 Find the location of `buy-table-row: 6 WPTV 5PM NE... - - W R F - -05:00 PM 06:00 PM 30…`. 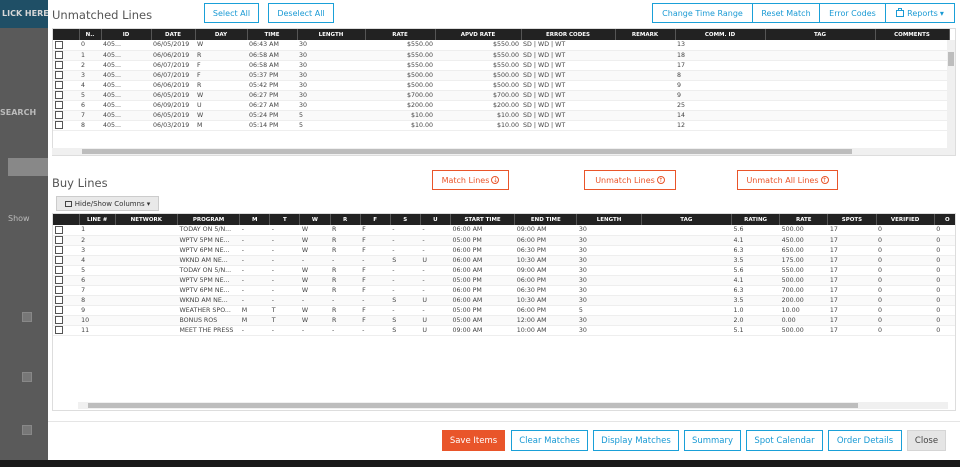

buy-table-row: 6 WPTV 5PM NE... - - W R F - -05:00 PM 06:00 PM 30… is located at coordinates (504, 280).